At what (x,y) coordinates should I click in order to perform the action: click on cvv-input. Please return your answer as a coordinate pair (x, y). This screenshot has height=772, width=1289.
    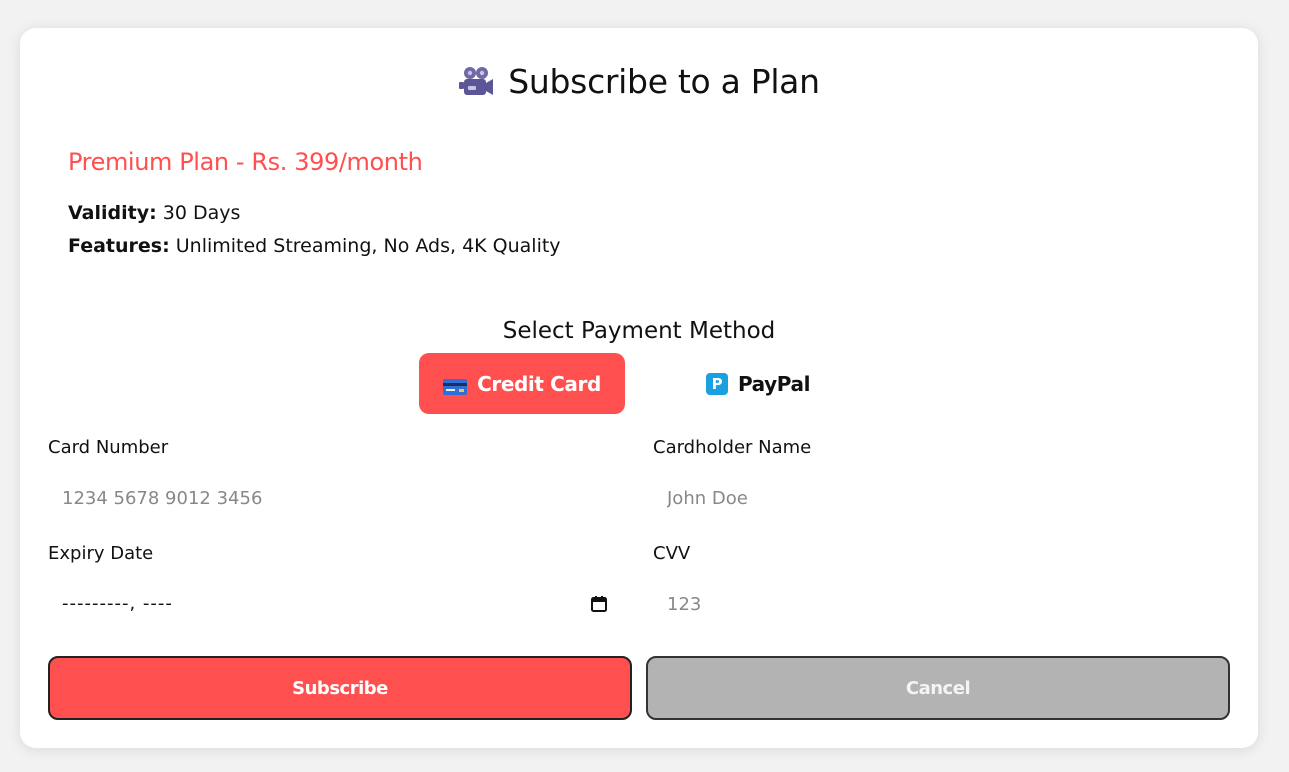
    Looking at the image, I should click on (941, 604).